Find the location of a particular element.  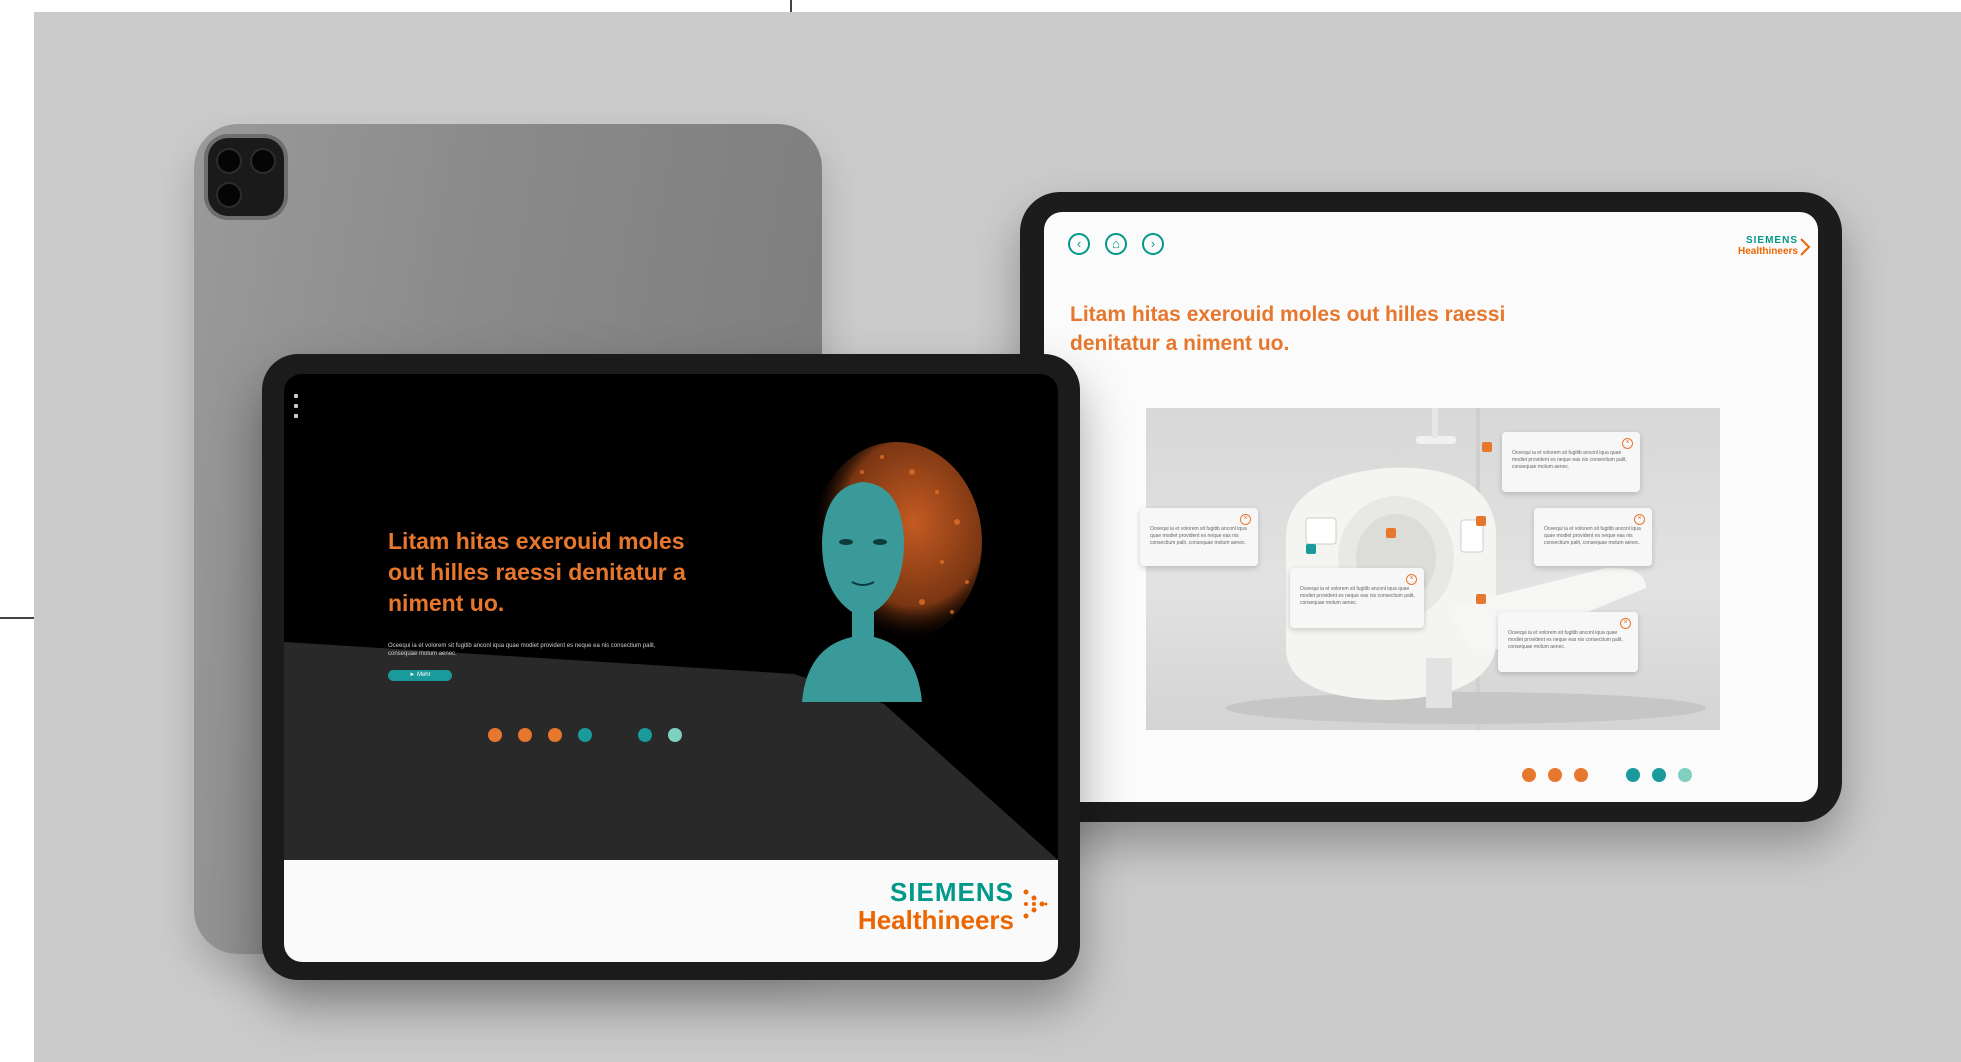

back-nav-icon: ‹ is located at coordinates (1079, 244).